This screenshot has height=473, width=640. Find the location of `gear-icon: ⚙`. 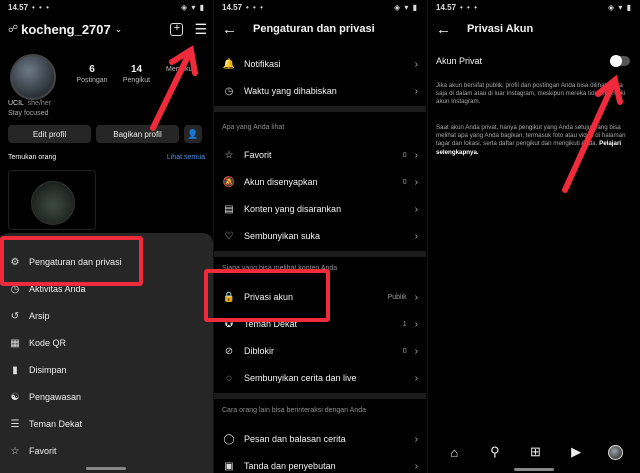

gear-icon: ⚙ is located at coordinates (15, 262).